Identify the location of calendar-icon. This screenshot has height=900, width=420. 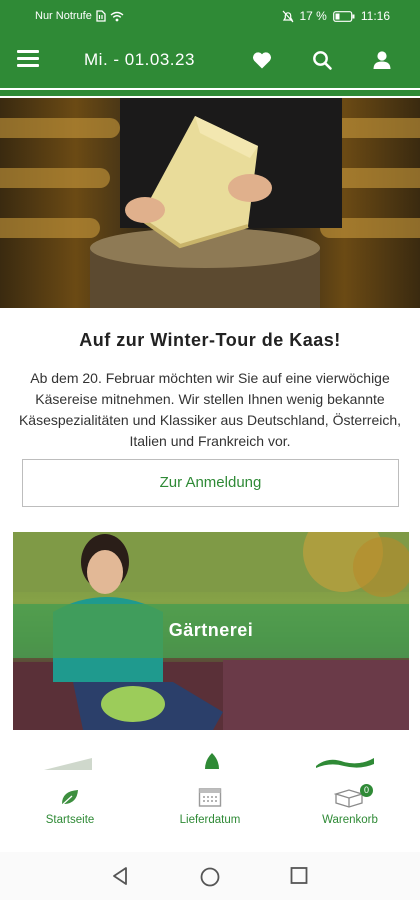
(210, 797).